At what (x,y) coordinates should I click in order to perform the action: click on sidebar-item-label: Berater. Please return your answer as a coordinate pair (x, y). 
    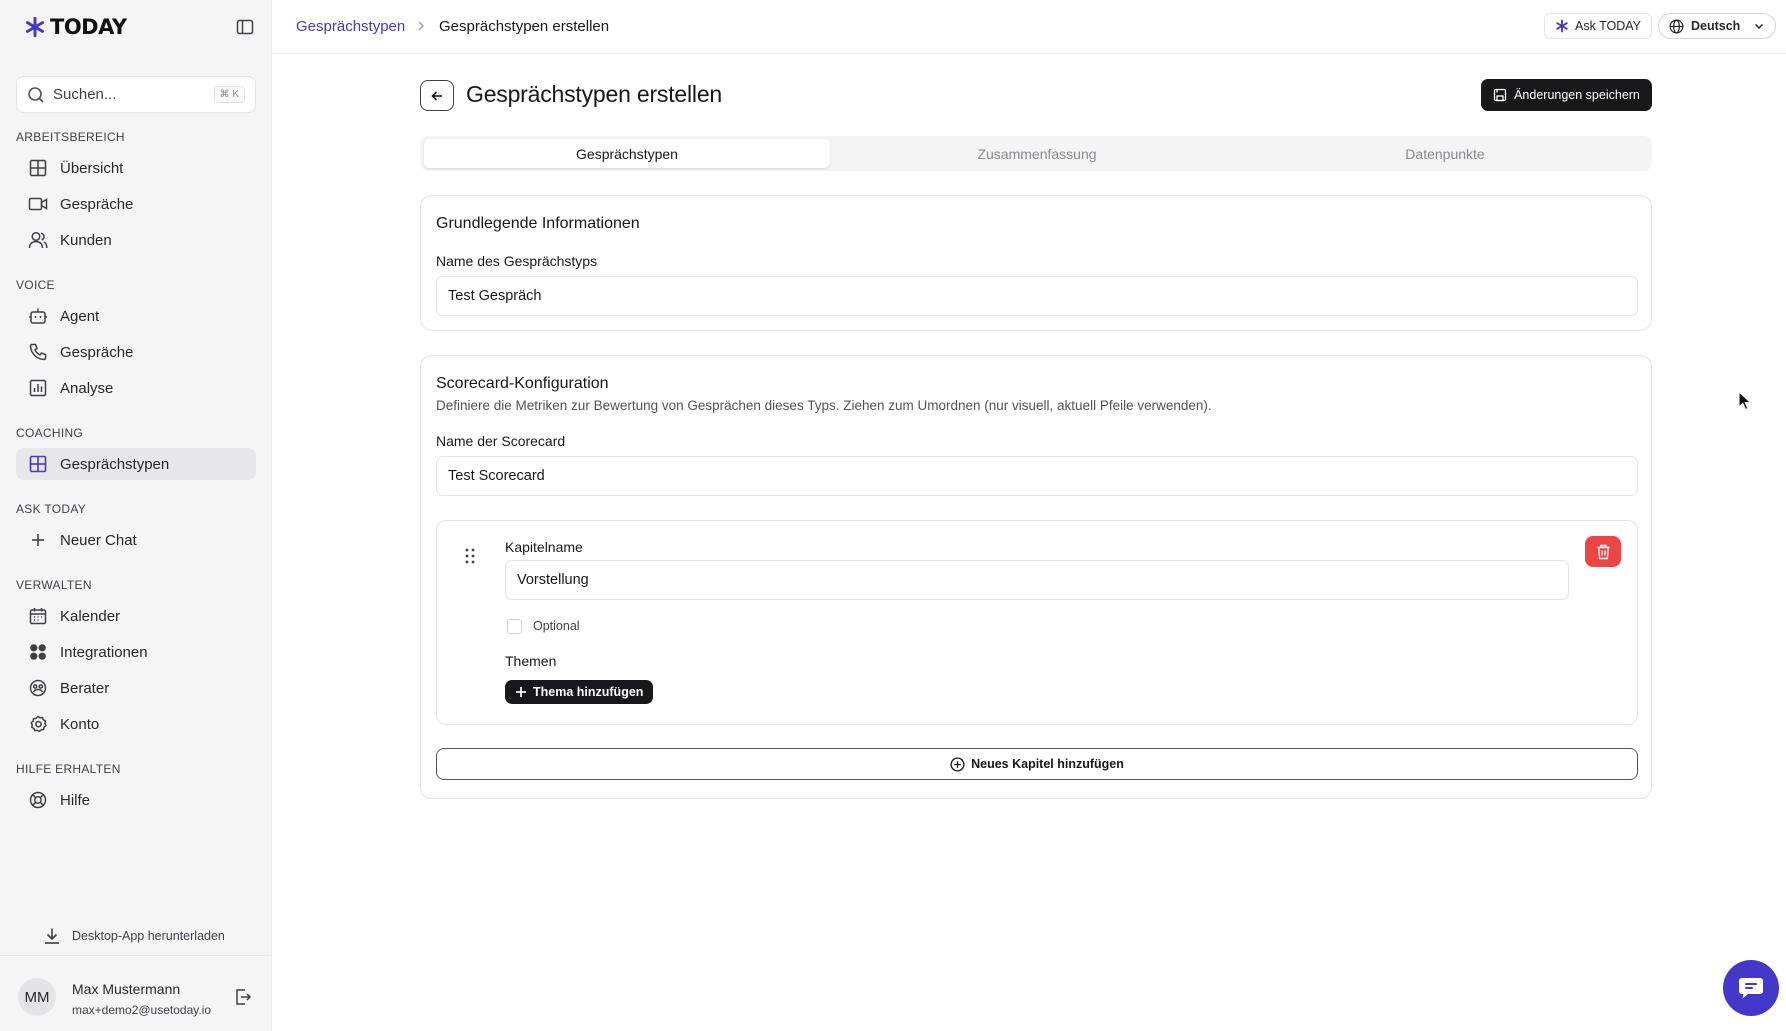
    Looking at the image, I should click on (85, 688).